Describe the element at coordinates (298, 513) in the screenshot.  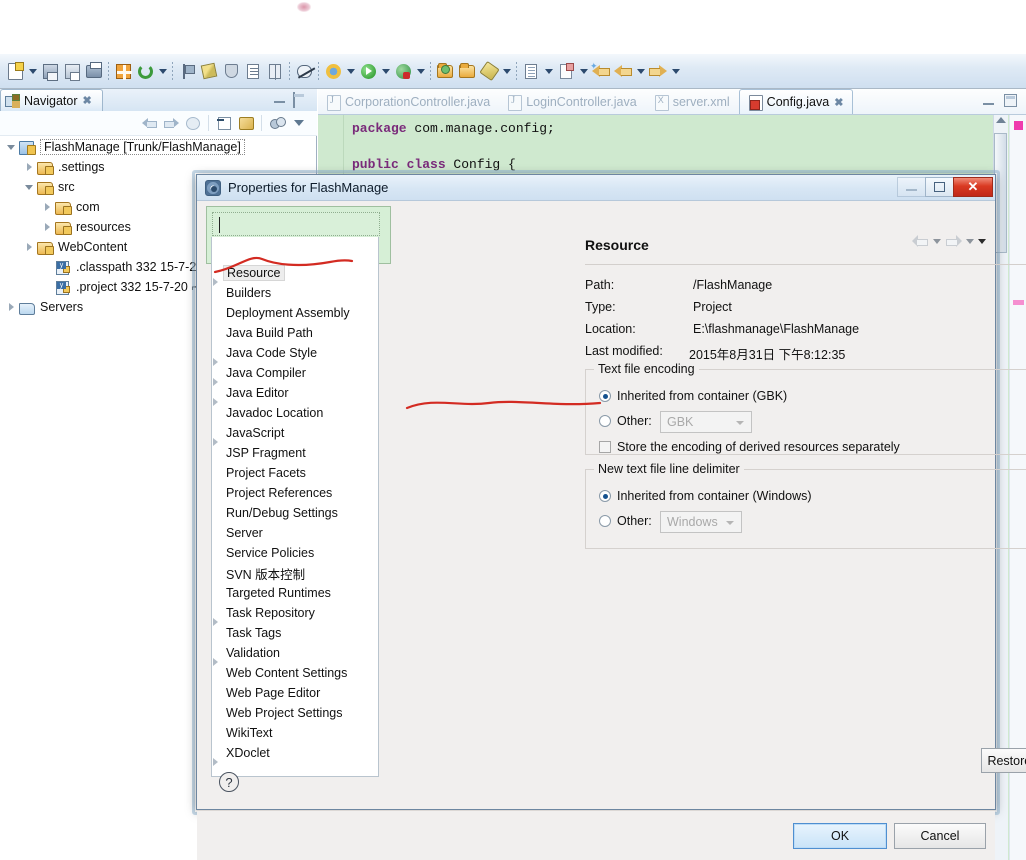
I see `settings-tree-item: Run/Debug Settings` at that location.